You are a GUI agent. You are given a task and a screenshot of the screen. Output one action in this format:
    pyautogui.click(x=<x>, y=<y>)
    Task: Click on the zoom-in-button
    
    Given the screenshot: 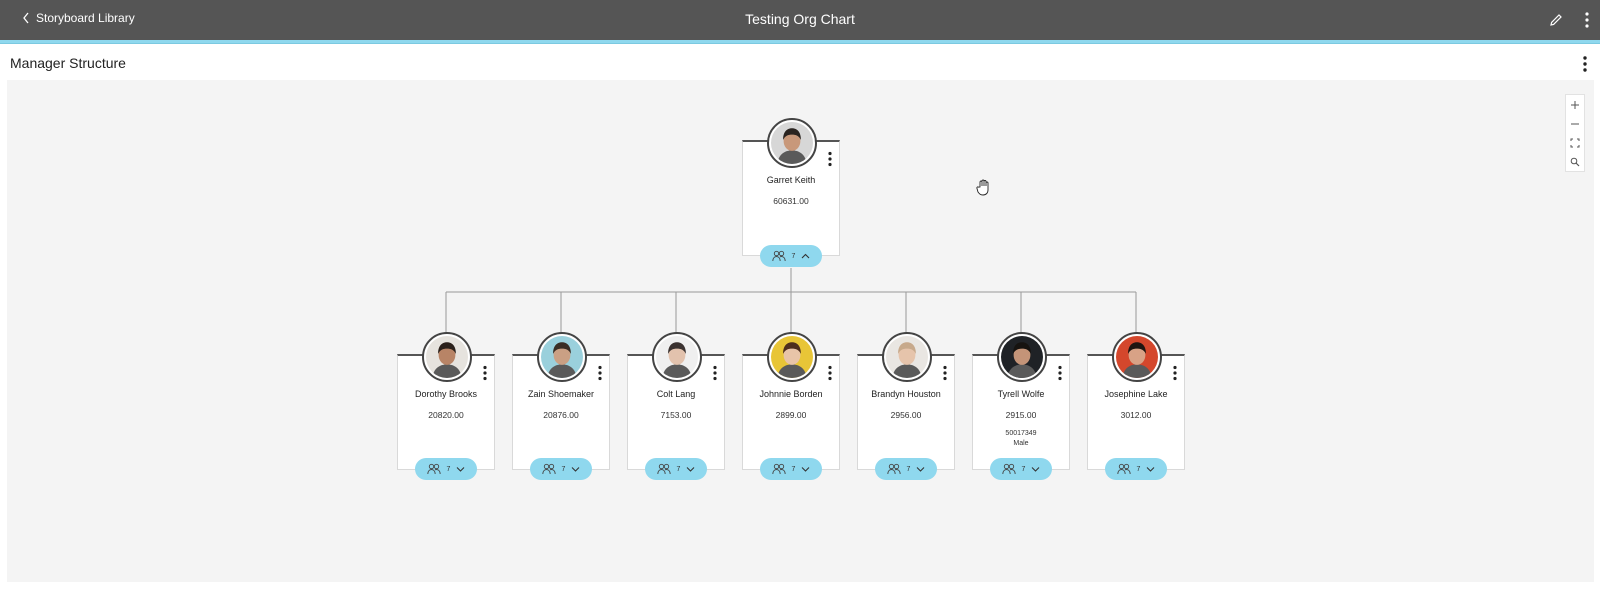 What is the action you would take?
    pyautogui.click(x=1575, y=104)
    